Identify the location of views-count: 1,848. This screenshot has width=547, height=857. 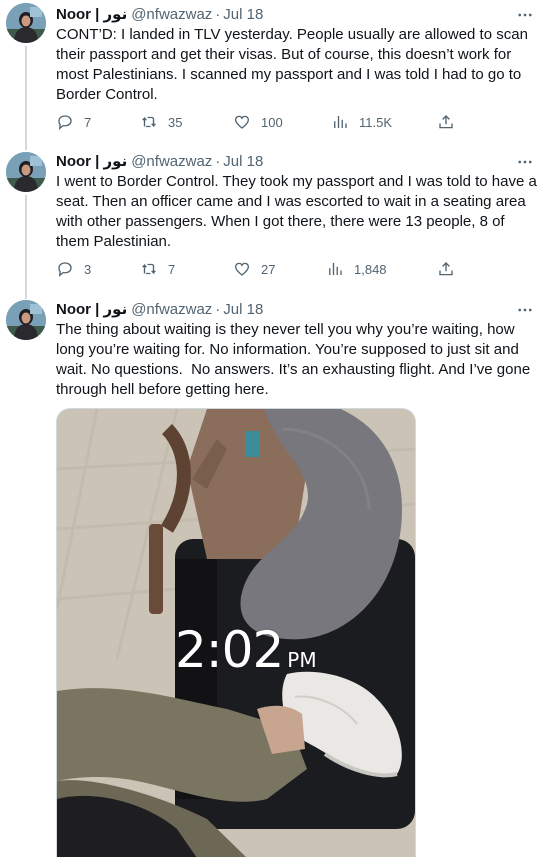
(370, 269).